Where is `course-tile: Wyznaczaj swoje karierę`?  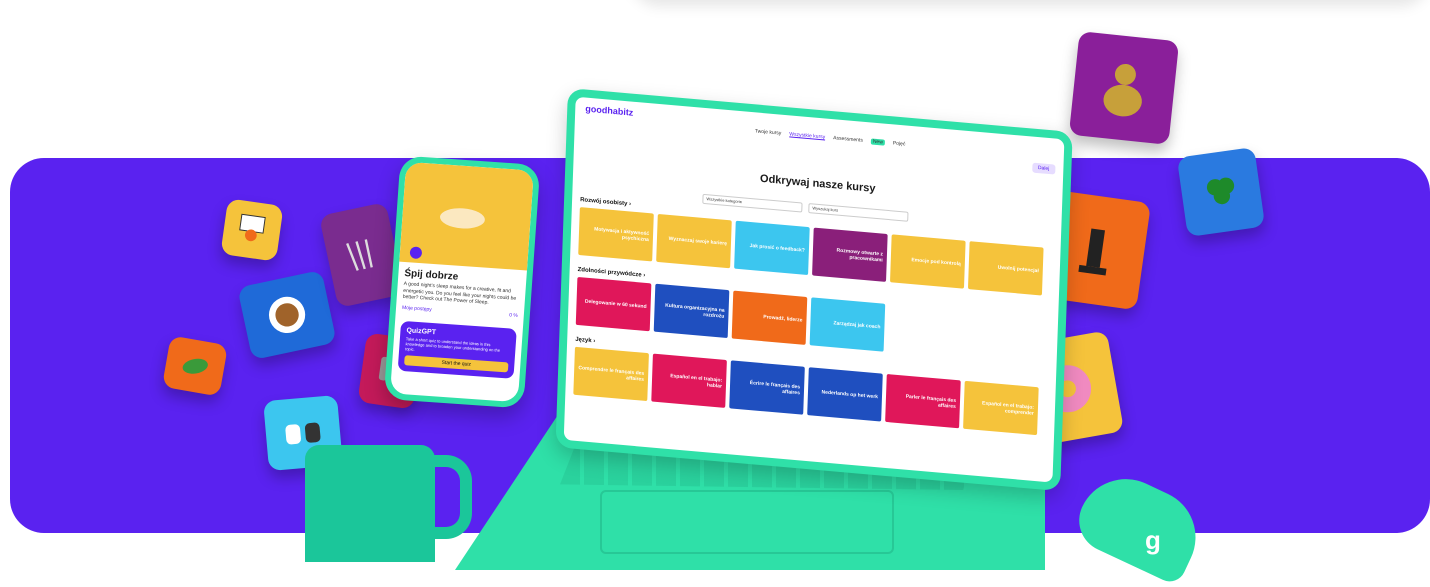 course-tile: Wyznaczaj swoje karierę is located at coordinates (694, 241).